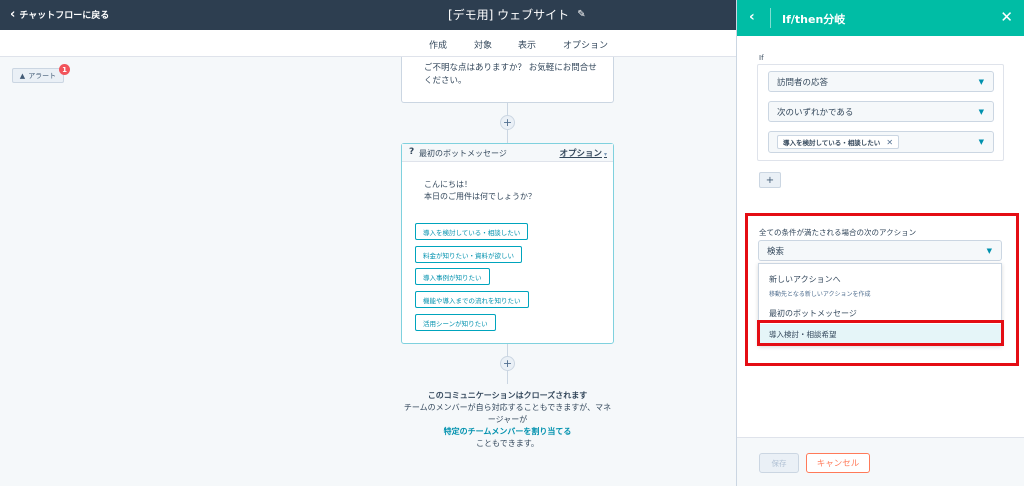 The image size is (1024, 486). What do you see at coordinates (776, 251) in the screenshot?
I see `search-placeholder: 検索` at bounding box center [776, 251].